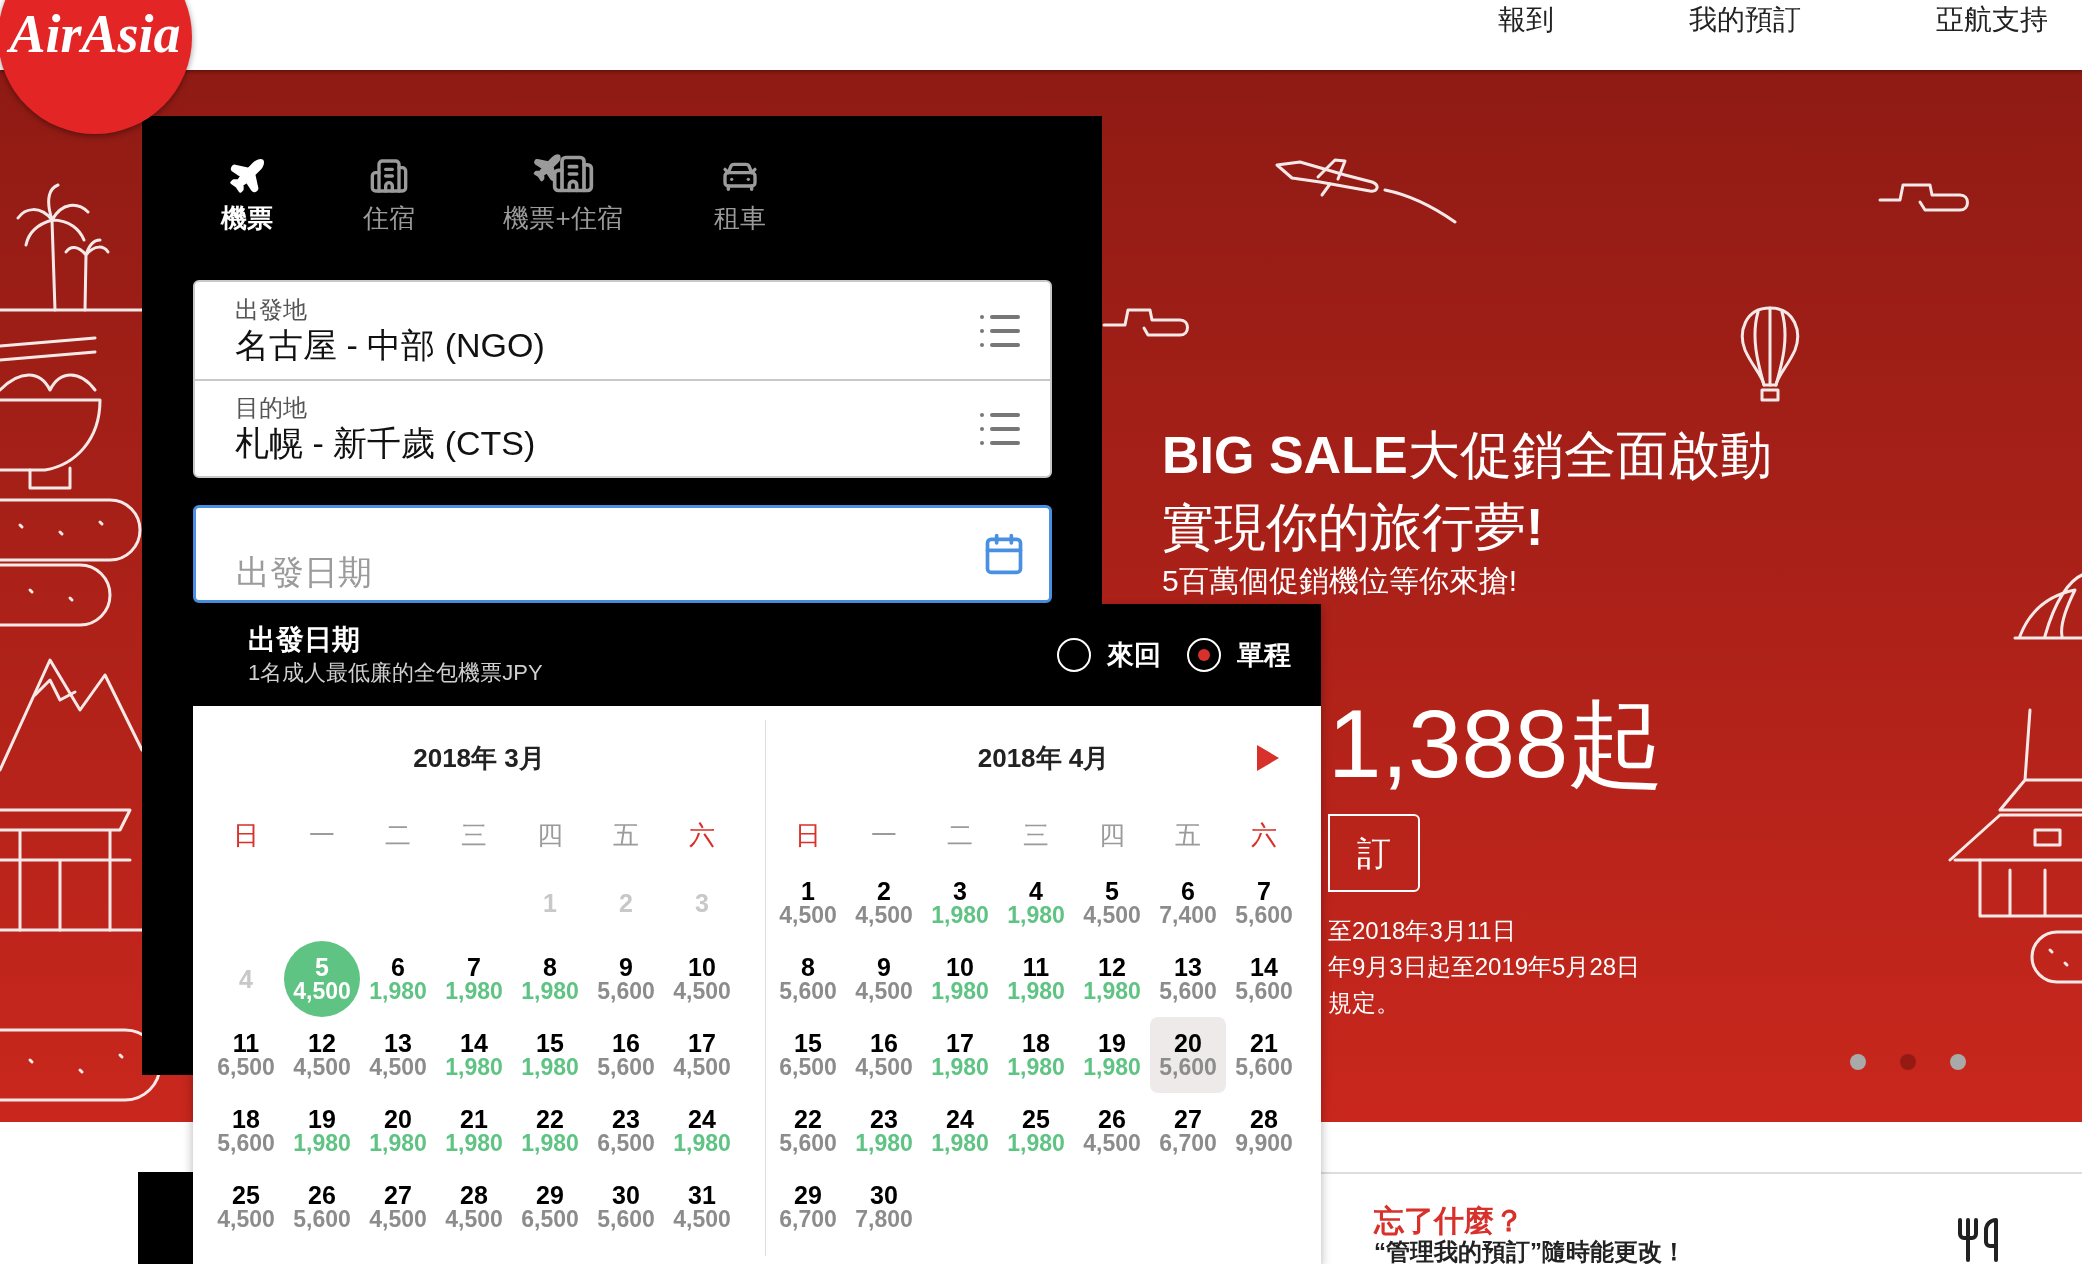 This screenshot has height=1264, width=2082. I want to click on picker-title: 出發日期, so click(304, 640).